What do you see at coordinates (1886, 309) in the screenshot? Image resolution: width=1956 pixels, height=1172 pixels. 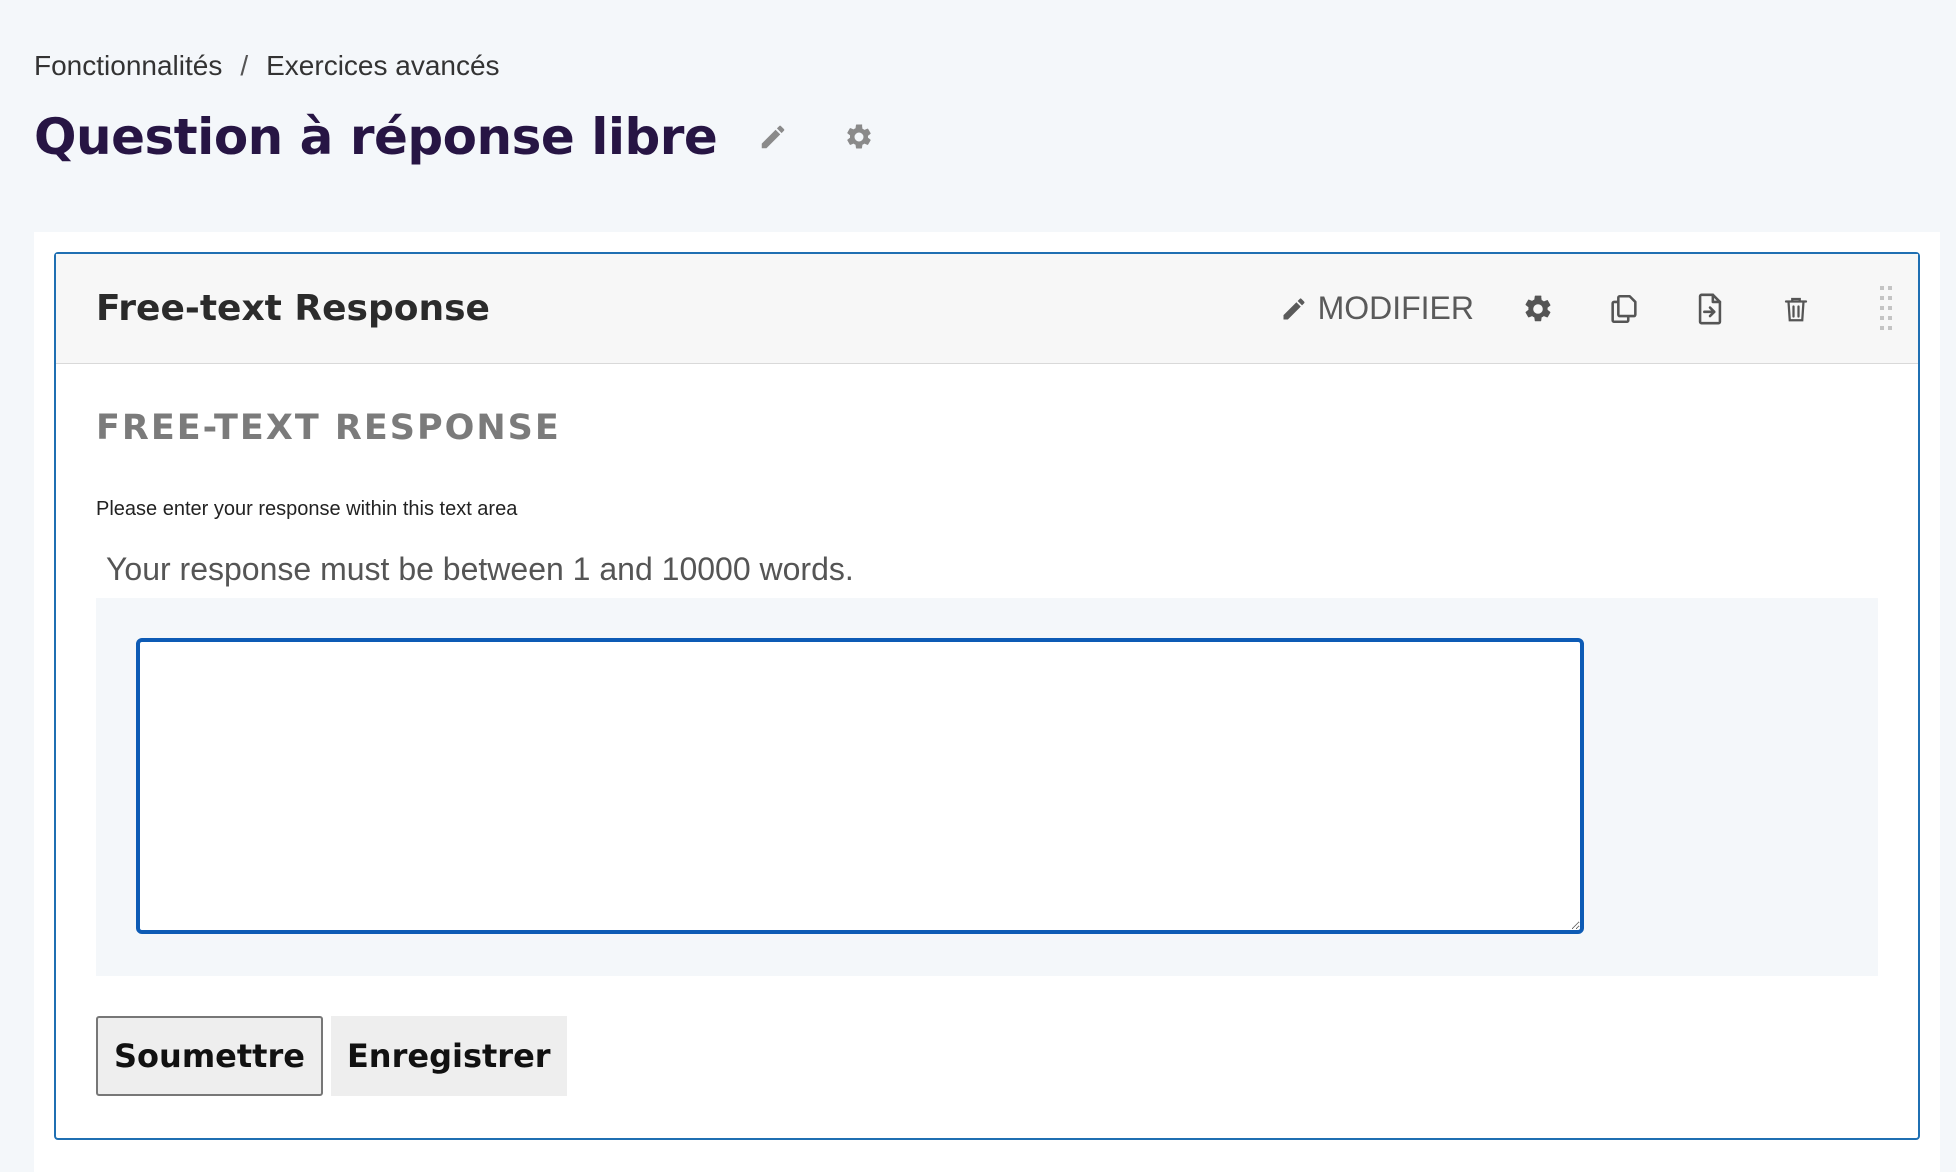 I see `drag-handle-icon` at bounding box center [1886, 309].